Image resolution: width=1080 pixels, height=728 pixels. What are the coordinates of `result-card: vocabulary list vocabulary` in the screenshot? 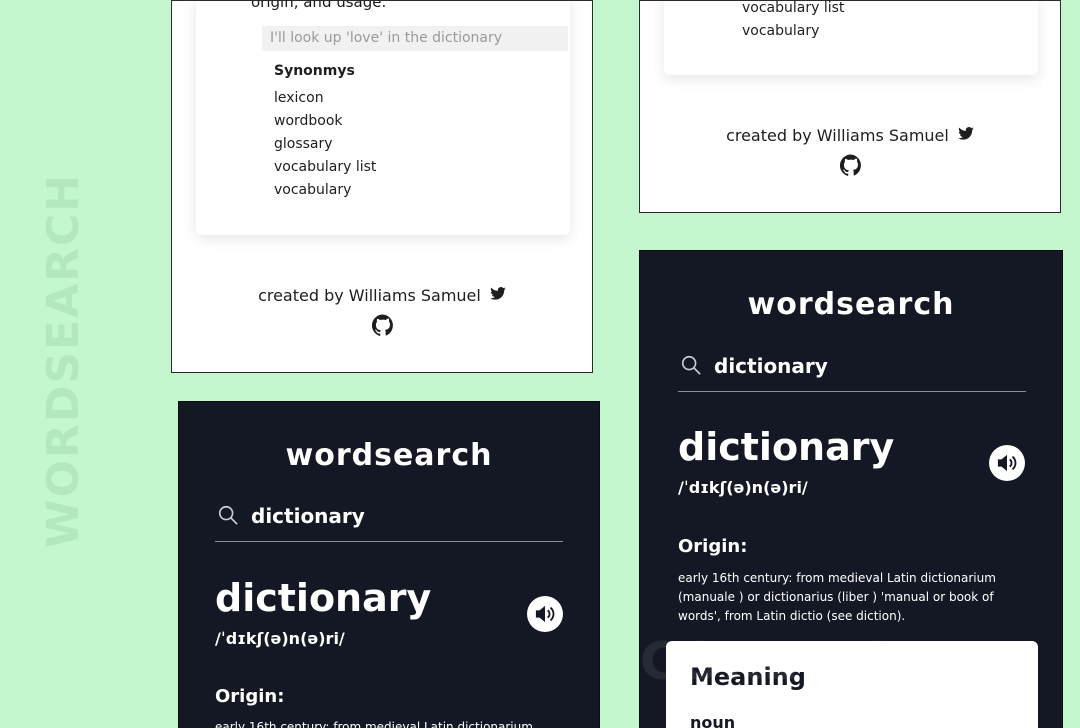 It's located at (851, 38).